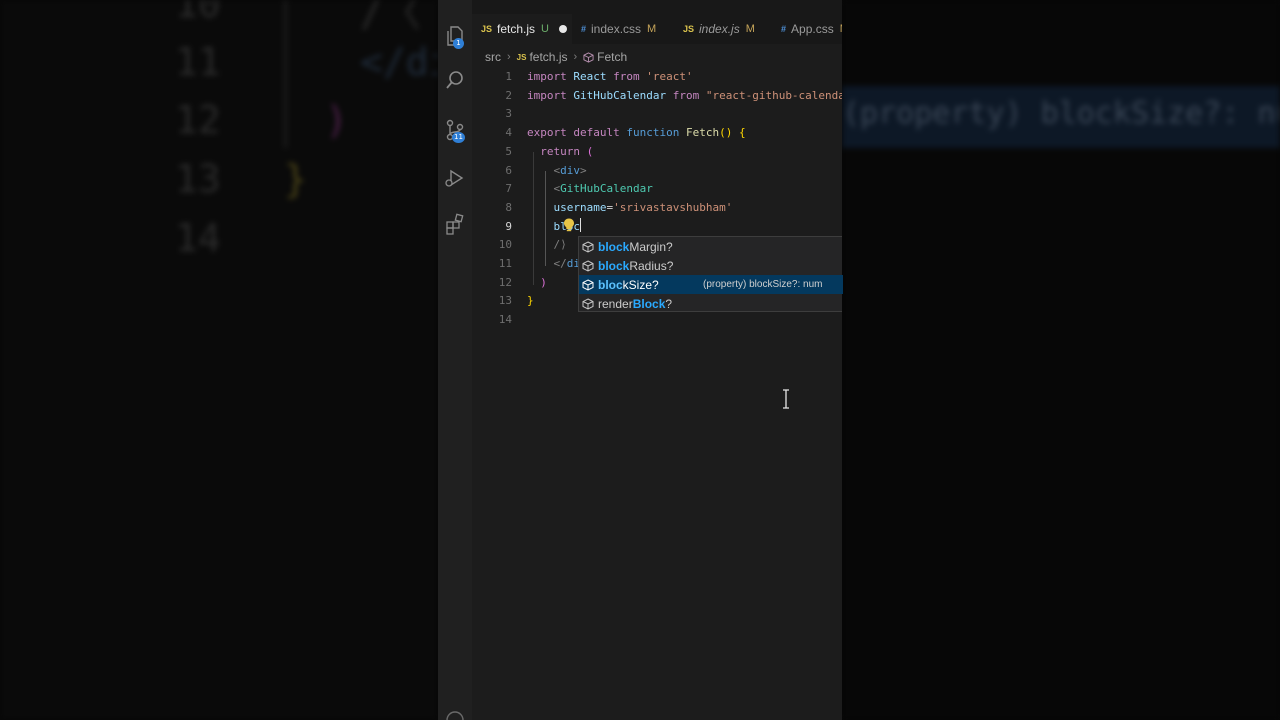 The width and height of the screenshot is (1280, 720). What do you see at coordinates (455, 224) in the screenshot?
I see `extensions-icon` at bounding box center [455, 224].